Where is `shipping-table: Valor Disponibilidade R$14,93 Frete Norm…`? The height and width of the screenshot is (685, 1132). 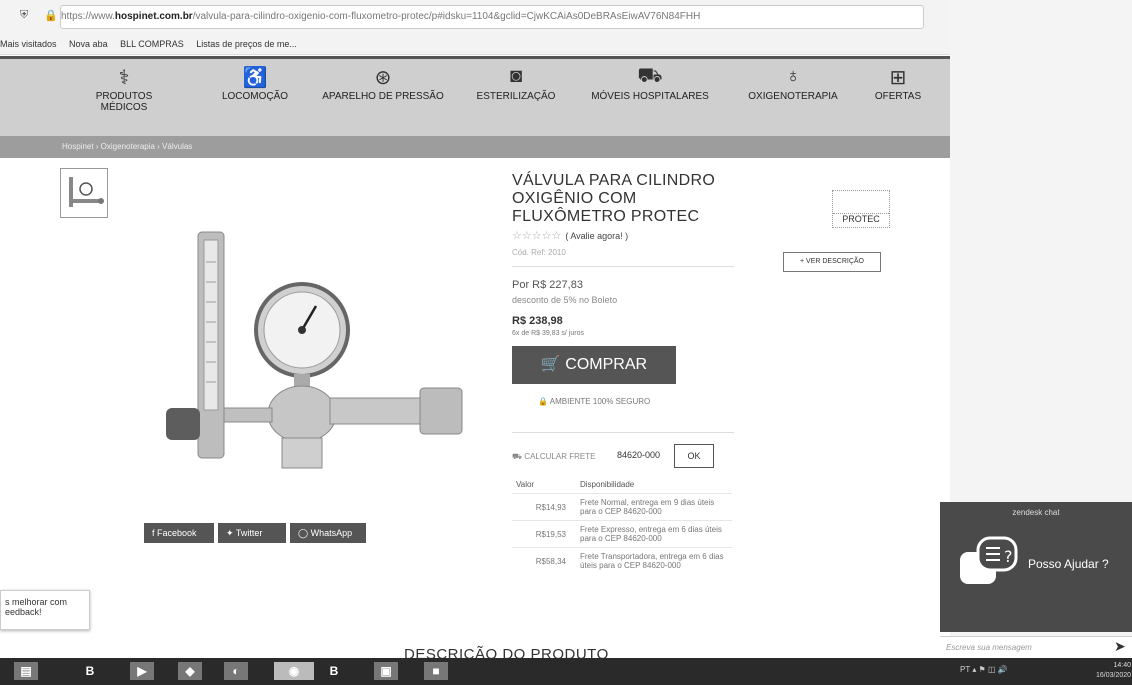 shipping-table: Valor Disponibilidade R$14,93 Frete Norm… is located at coordinates (622, 525).